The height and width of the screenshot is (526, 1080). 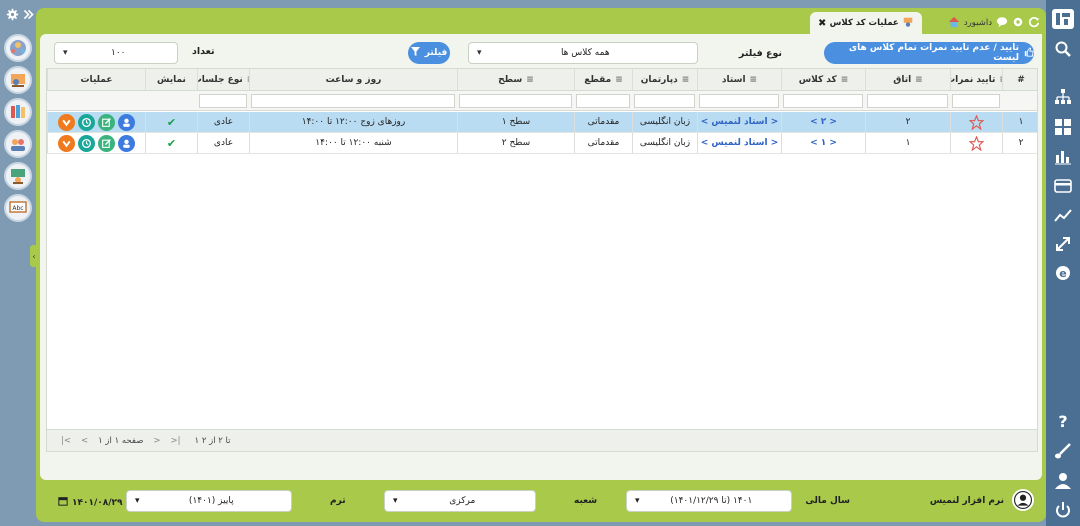 What do you see at coordinates (1002, 23) in the screenshot?
I see `chat-bubble-icon` at bounding box center [1002, 23].